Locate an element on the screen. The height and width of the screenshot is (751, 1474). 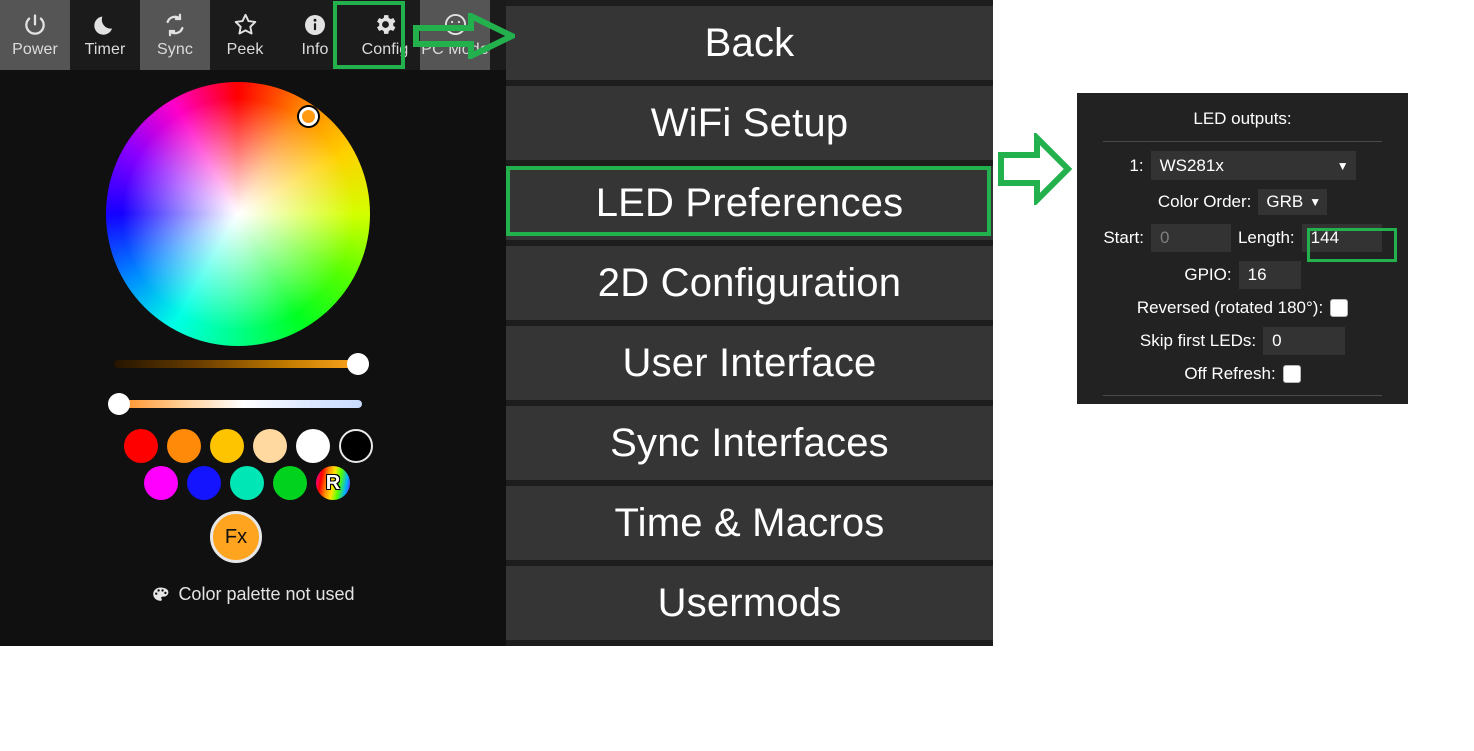
toolbar-button-config: Config is located at coordinates (385, 35).